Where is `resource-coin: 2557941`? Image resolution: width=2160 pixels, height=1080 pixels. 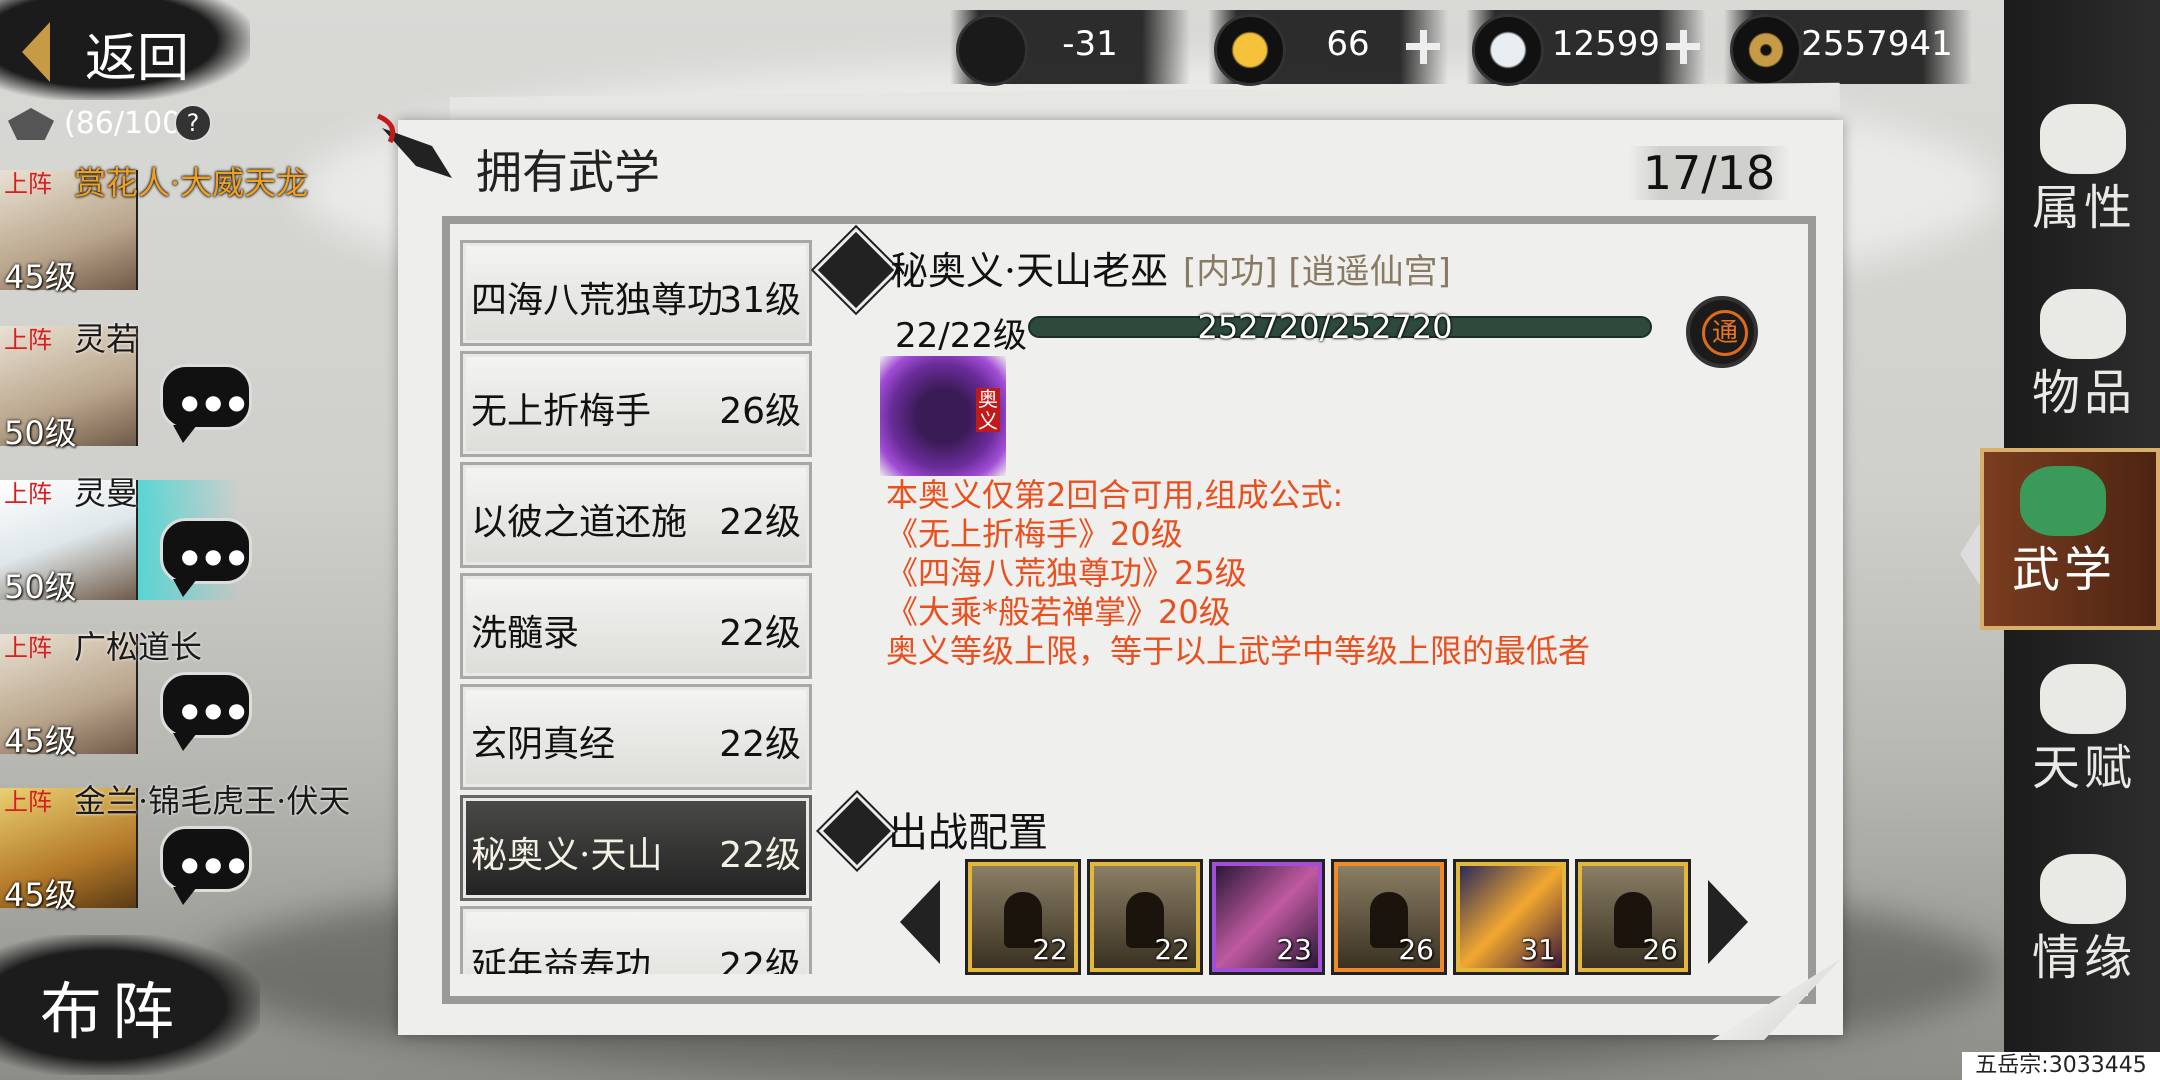 resource-coin: 2557941 is located at coordinates (1848, 48).